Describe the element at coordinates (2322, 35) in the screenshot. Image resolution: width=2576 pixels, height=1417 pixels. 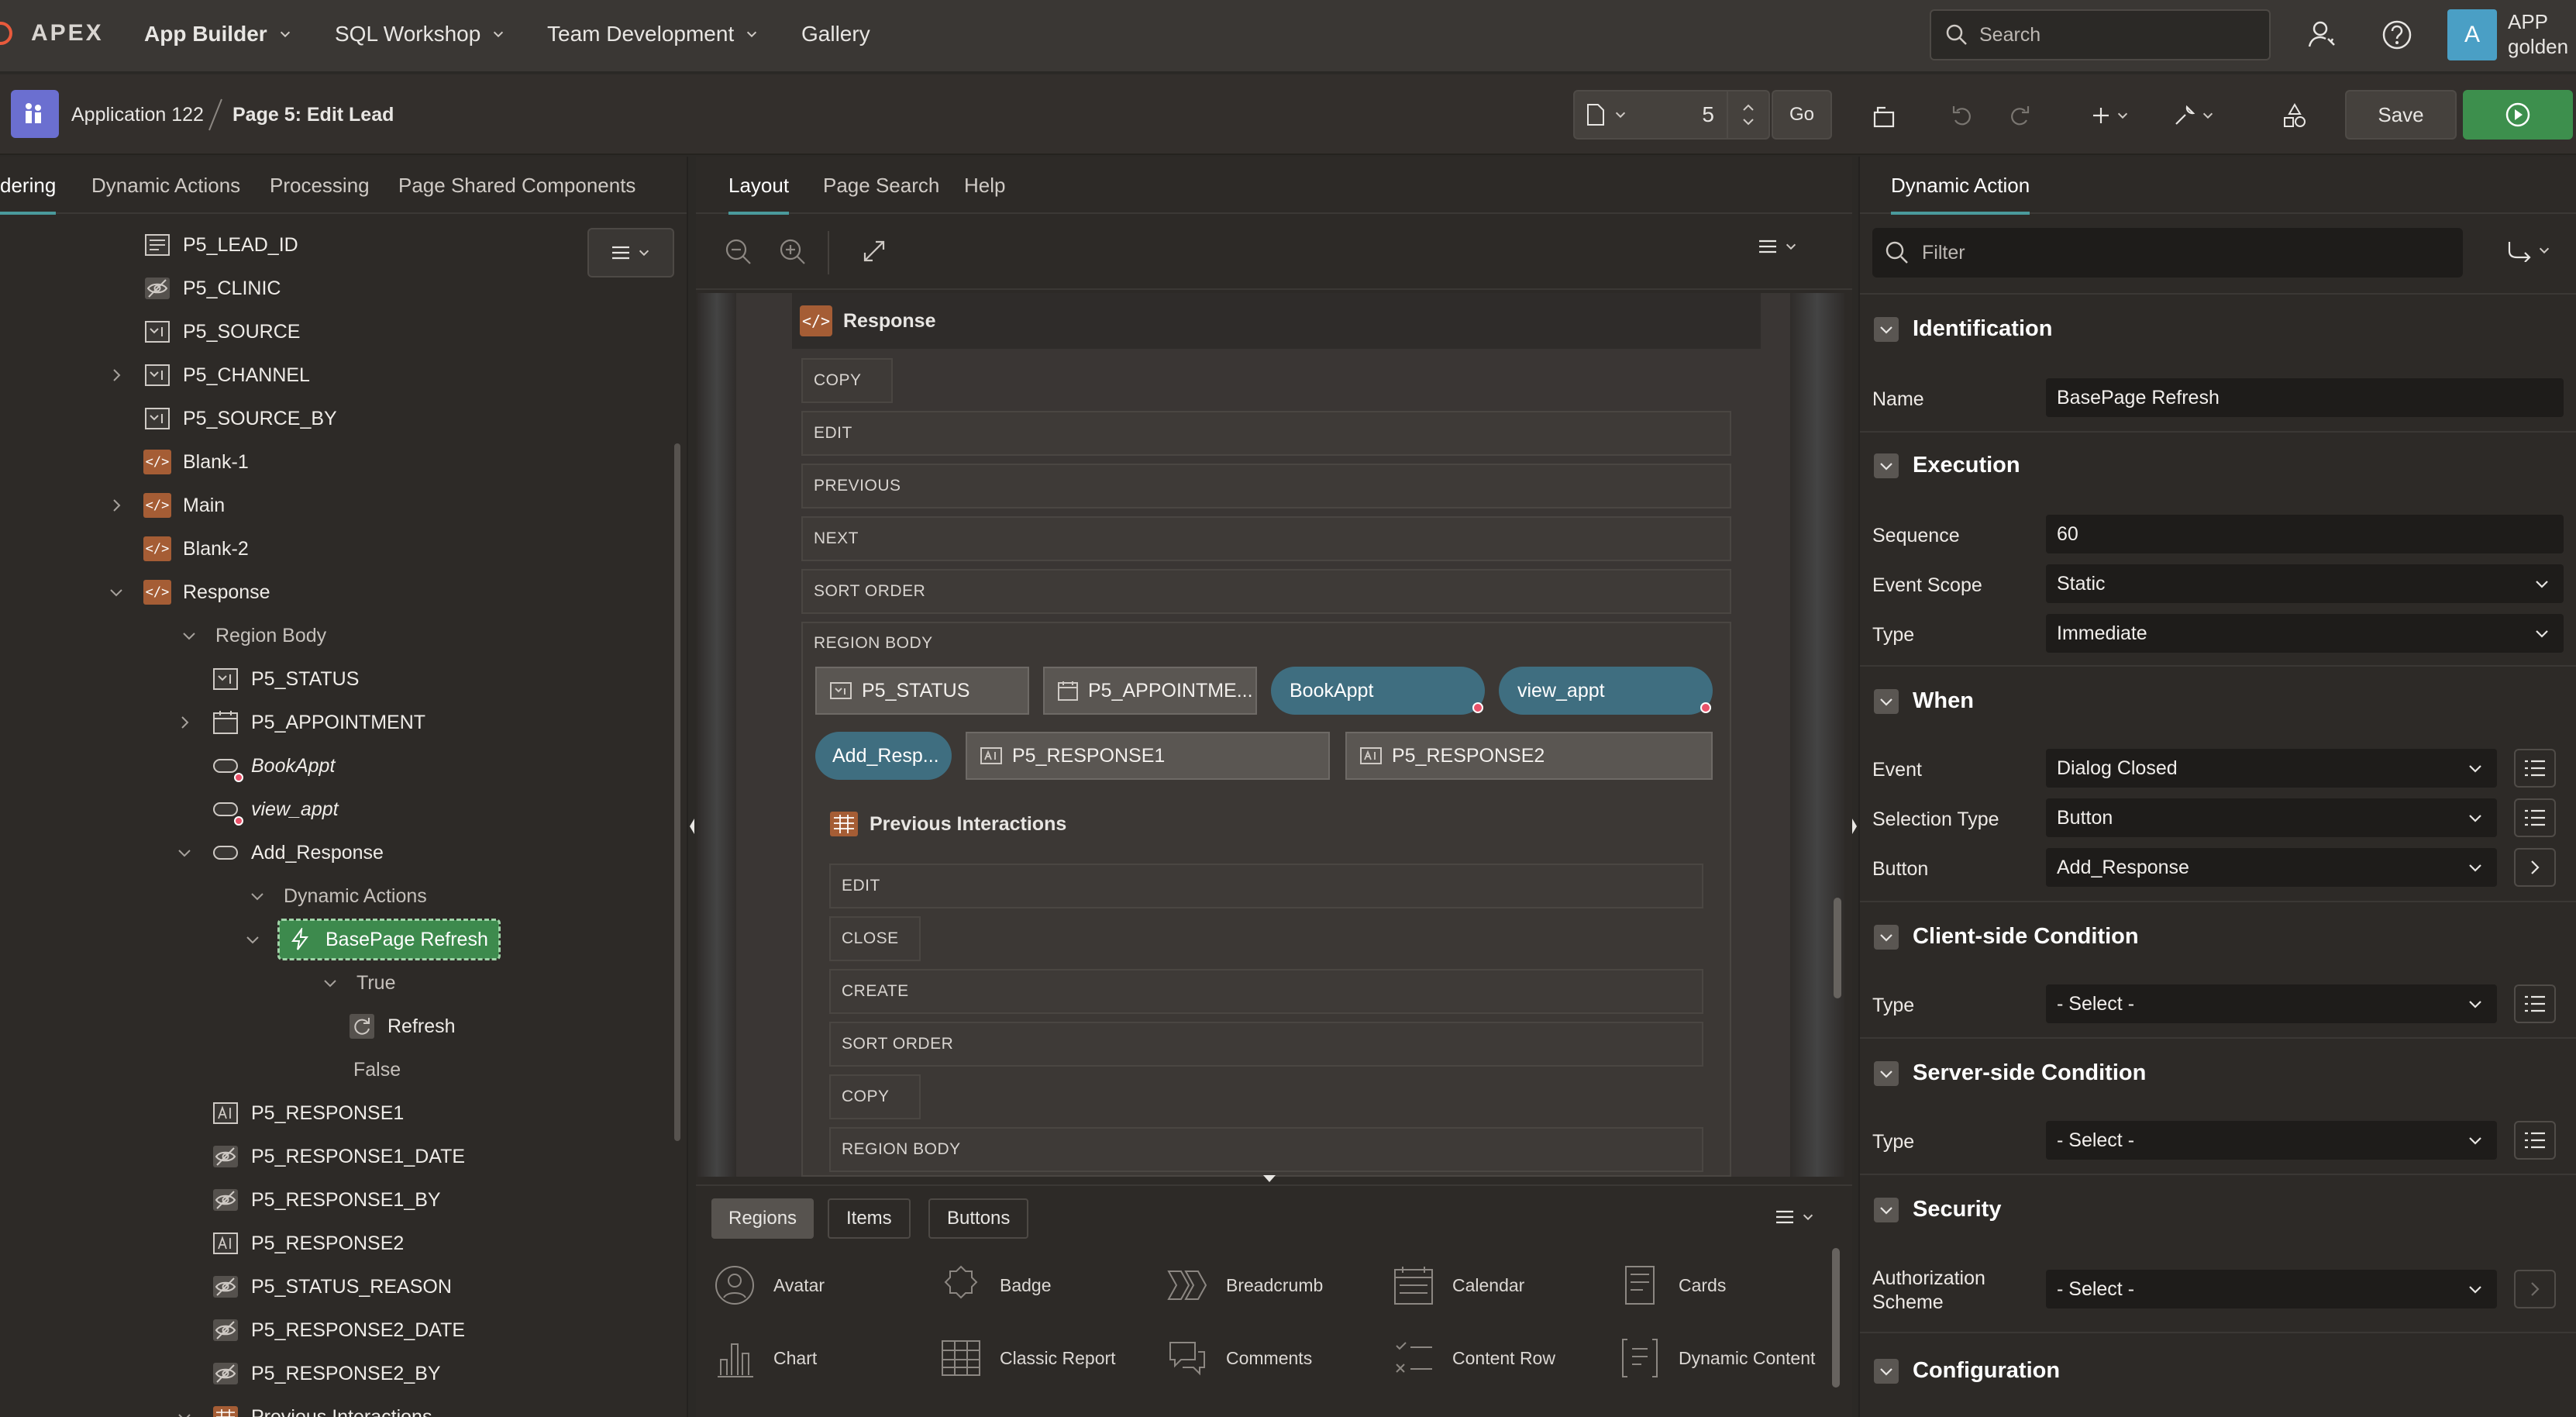
I see `admin-user-icon` at that location.